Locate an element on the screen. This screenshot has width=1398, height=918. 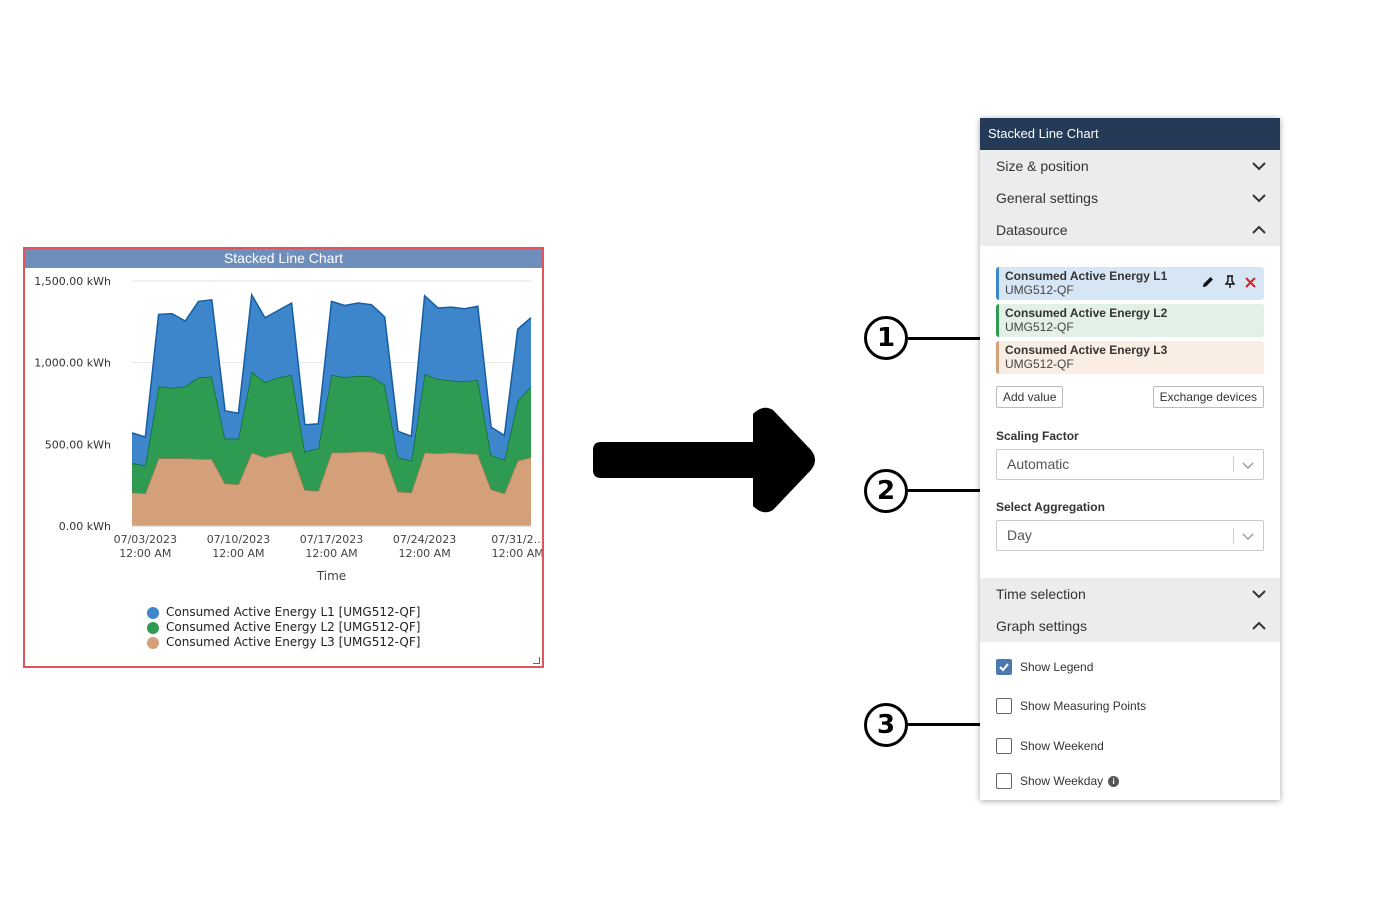
add-value-button: Add value is located at coordinates (1029, 397).